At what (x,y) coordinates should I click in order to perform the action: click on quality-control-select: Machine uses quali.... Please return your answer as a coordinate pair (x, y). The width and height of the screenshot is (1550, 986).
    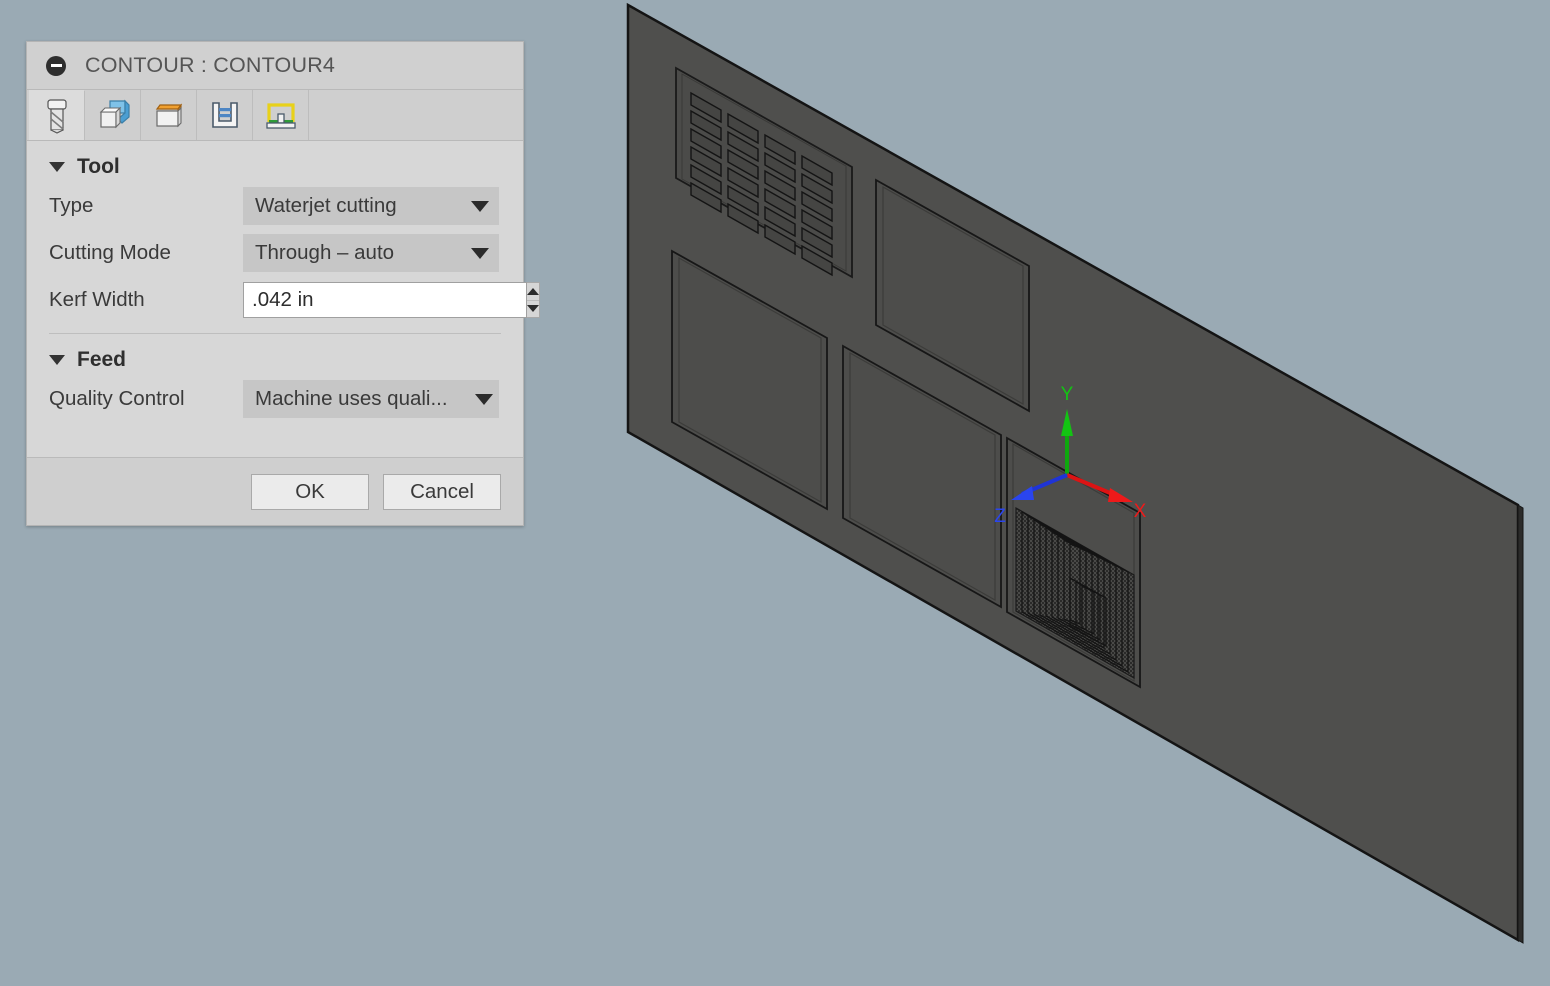
    Looking at the image, I should click on (371, 399).